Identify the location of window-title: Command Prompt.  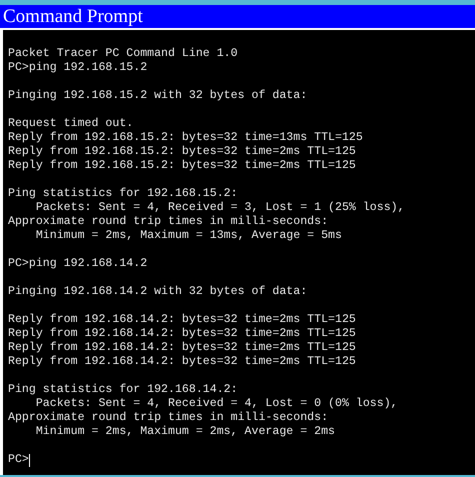
(237, 16).